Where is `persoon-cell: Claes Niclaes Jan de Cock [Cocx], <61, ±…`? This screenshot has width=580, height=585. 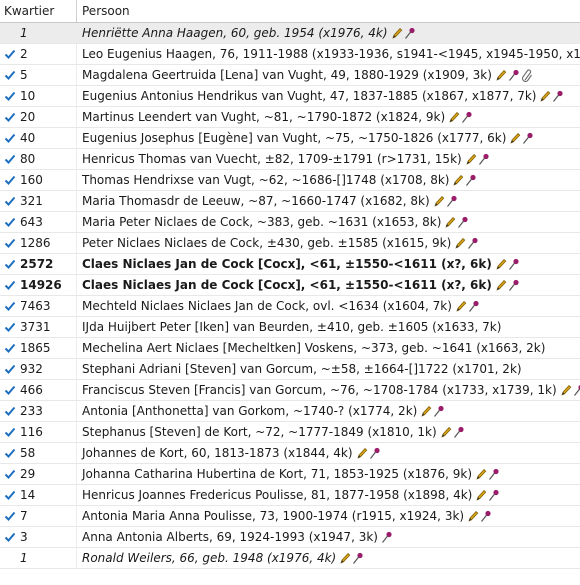 persoon-cell: Claes Niclaes Jan de Cock [Cocx], <61, ±… is located at coordinates (328, 285).